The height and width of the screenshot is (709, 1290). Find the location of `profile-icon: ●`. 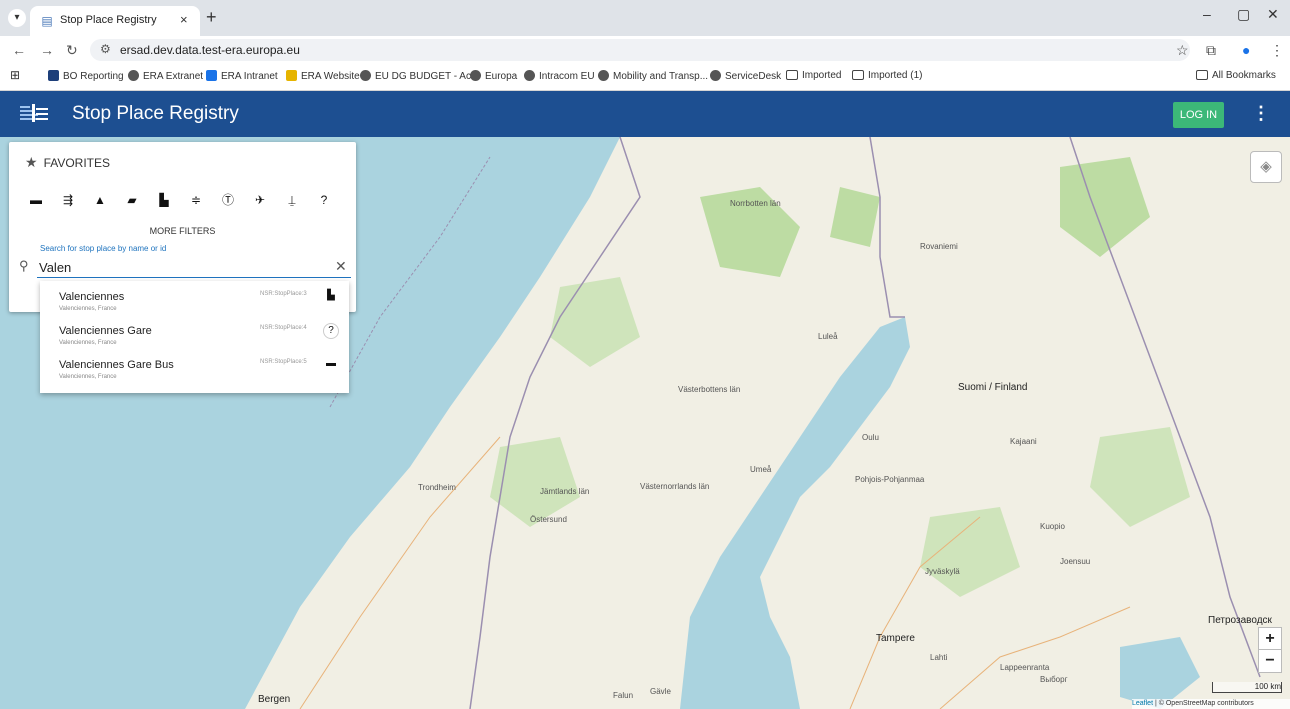

profile-icon: ● is located at coordinates (1246, 50).